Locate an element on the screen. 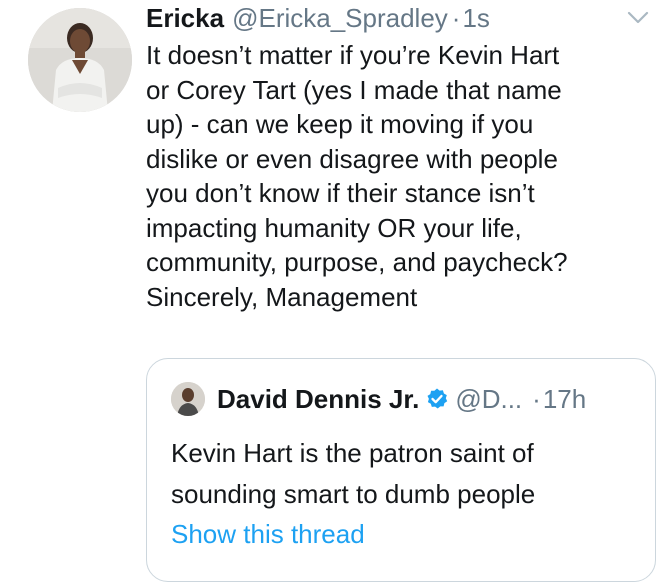 Image resolution: width=669 pixels, height=582 pixels. tweet-header: Ericka @Ericka_Spradley · 1s is located at coordinates (318, 18).